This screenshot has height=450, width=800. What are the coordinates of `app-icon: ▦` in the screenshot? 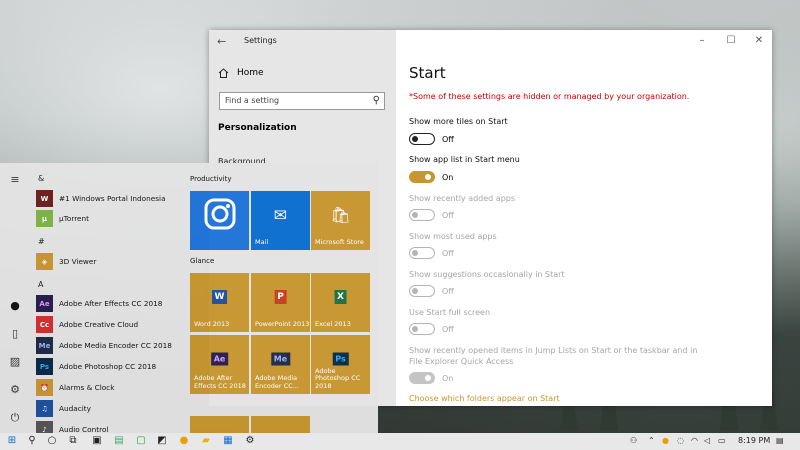 It's located at (228, 441).